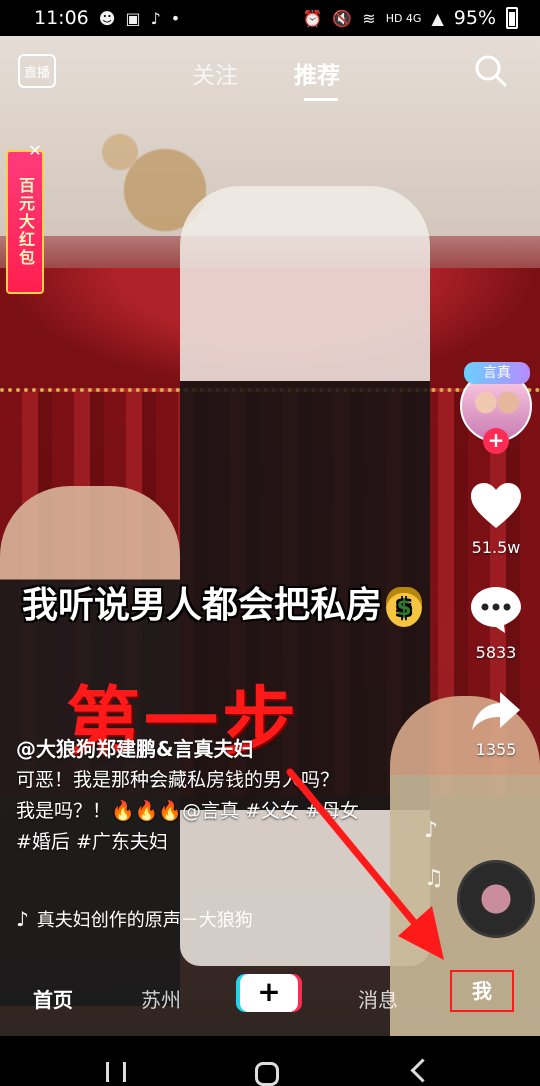  Describe the element at coordinates (512, 18) in the screenshot. I see `battery-icon` at that location.